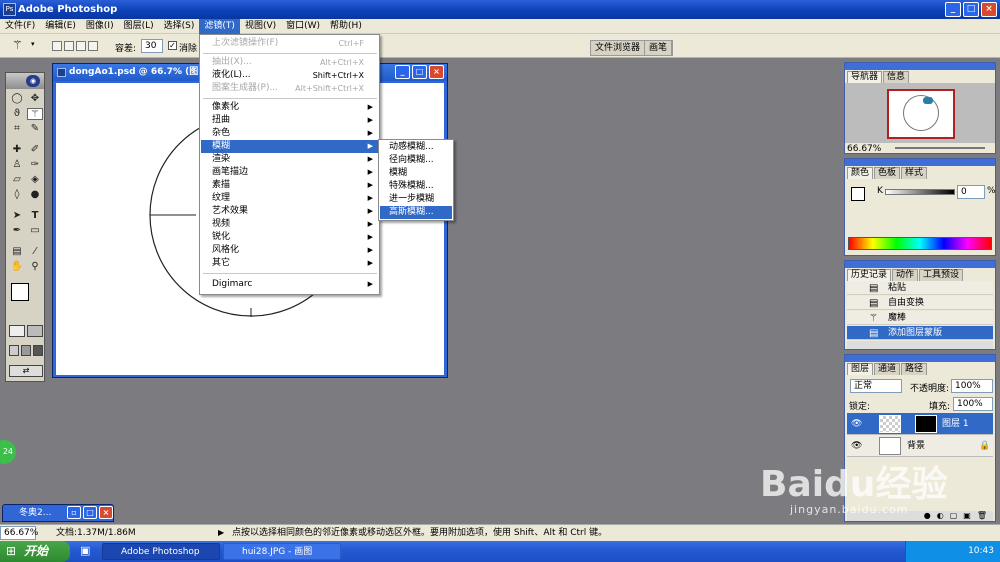 This screenshot has width=1000, height=562. Describe the element at coordinates (972, 386) in the screenshot. I see `opacity-input: 100%` at that location.